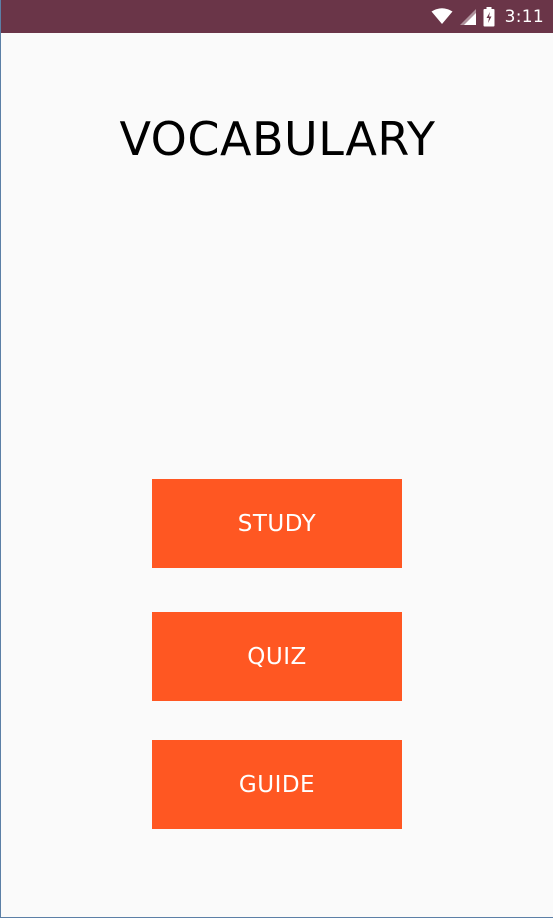  I want to click on battery-charging-icon, so click(489, 16).